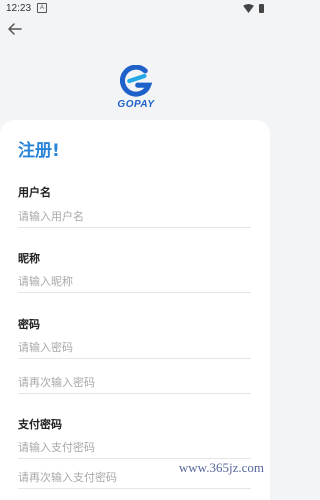  Describe the element at coordinates (42, 8) in the screenshot. I see `notification-a-icon: A` at that location.